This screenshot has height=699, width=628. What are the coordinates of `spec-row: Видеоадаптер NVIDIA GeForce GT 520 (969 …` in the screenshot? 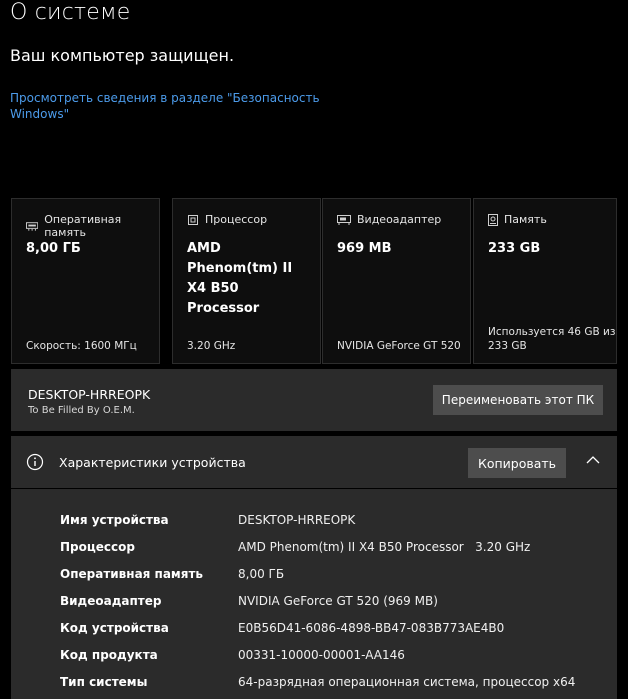 It's located at (314, 607).